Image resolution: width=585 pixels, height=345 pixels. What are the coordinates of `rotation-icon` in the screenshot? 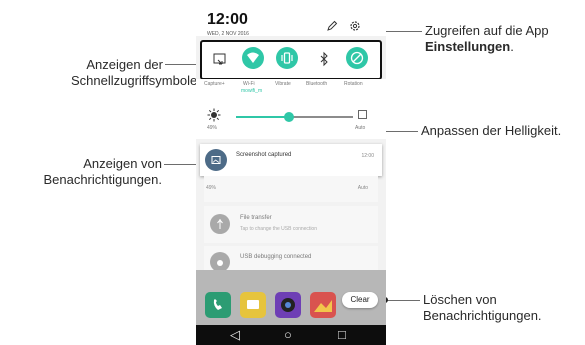 It's located at (357, 58).